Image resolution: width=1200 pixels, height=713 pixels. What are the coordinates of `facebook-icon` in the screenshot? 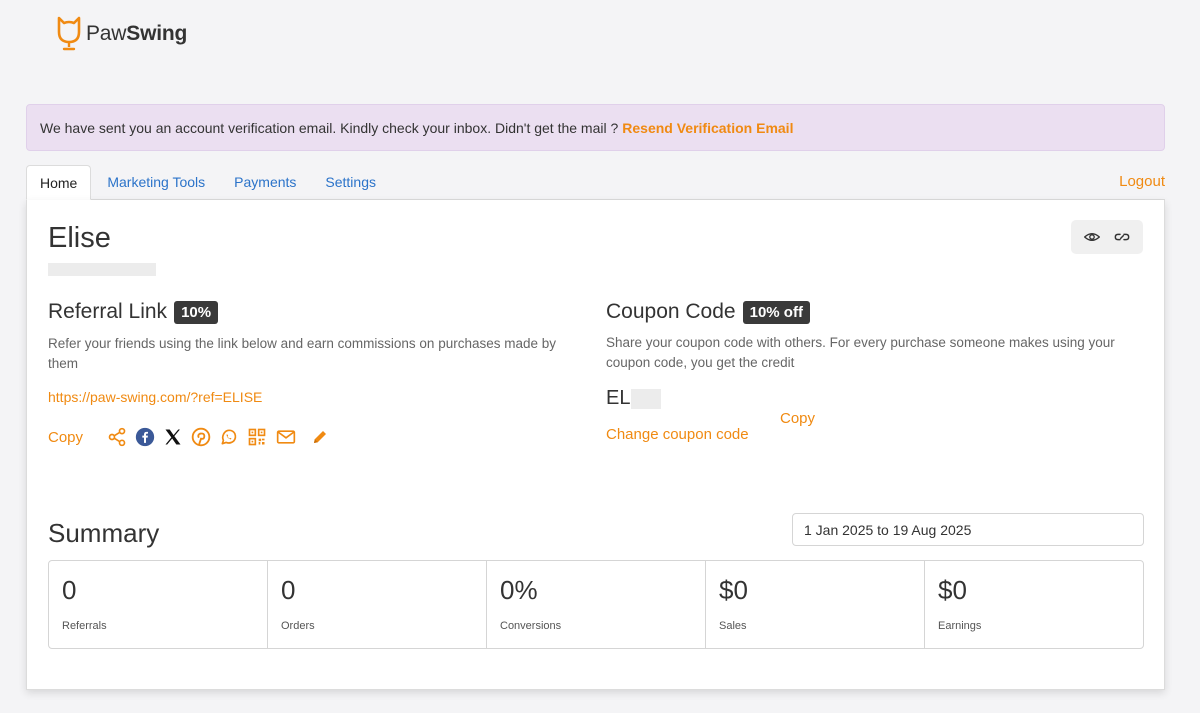 It's located at (145, 437).